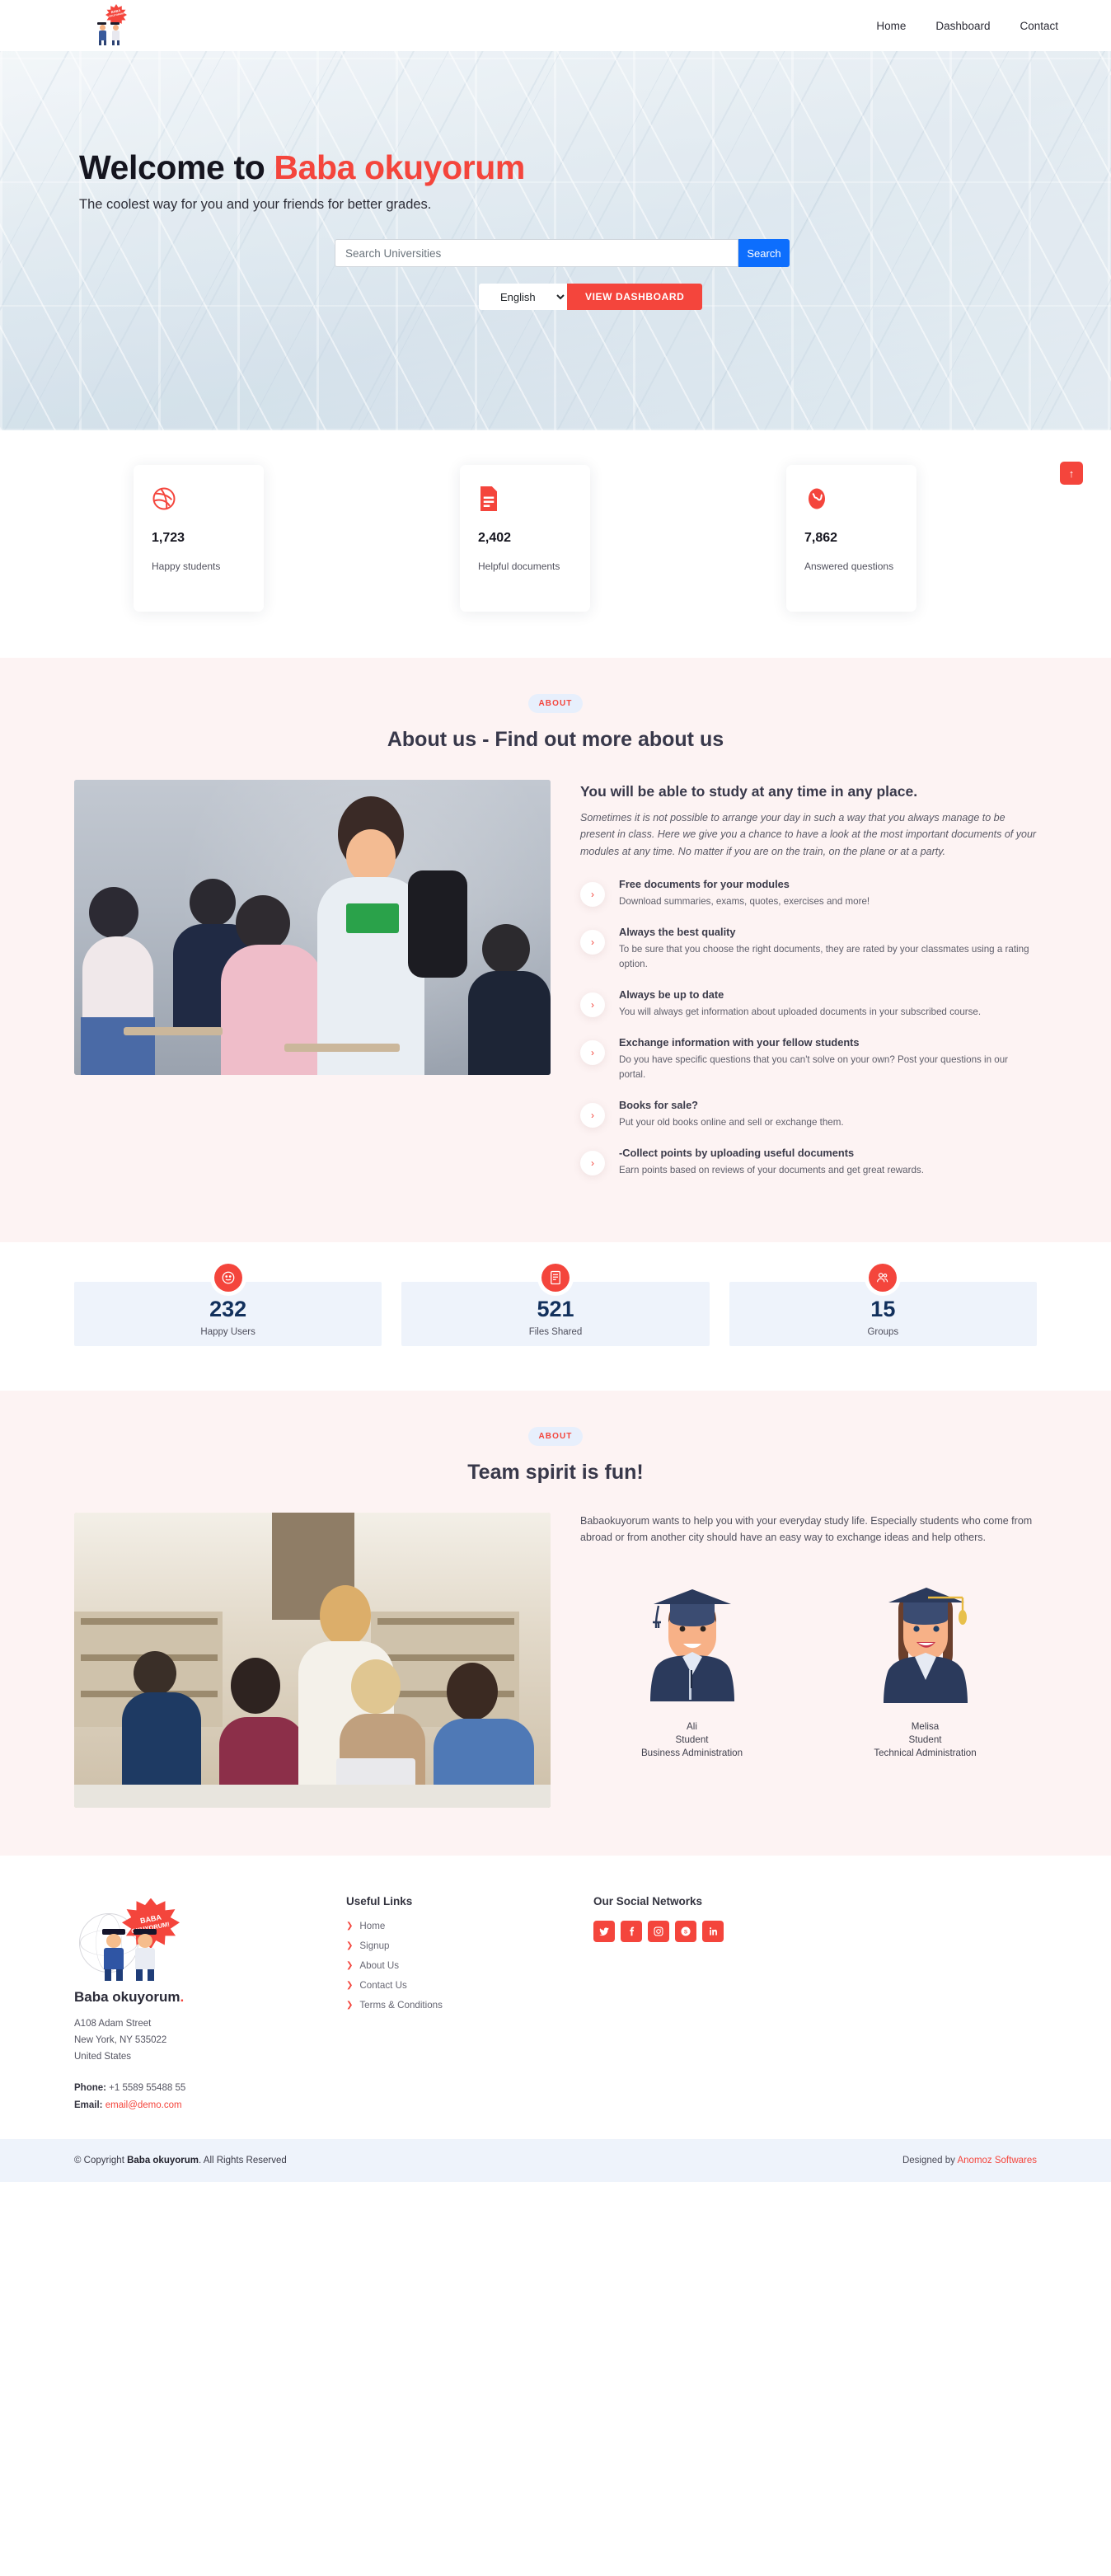 This screenshot has width=1111, height=2576. What do you see at coordinates (145, 1955) in the screenshot?
I see `footer-kid-right-icon` at bounding box center [145, 1955].